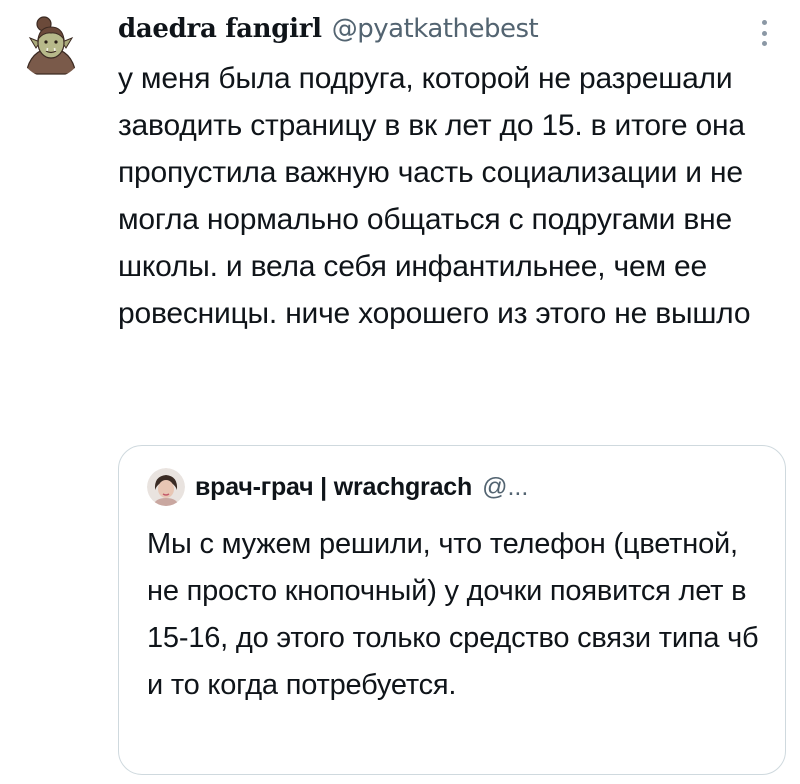  What do you see at coordinates (220, 29) in the screenshot?
I see `author-display-name: daedra fangirl` at bounding box center [220, 29].